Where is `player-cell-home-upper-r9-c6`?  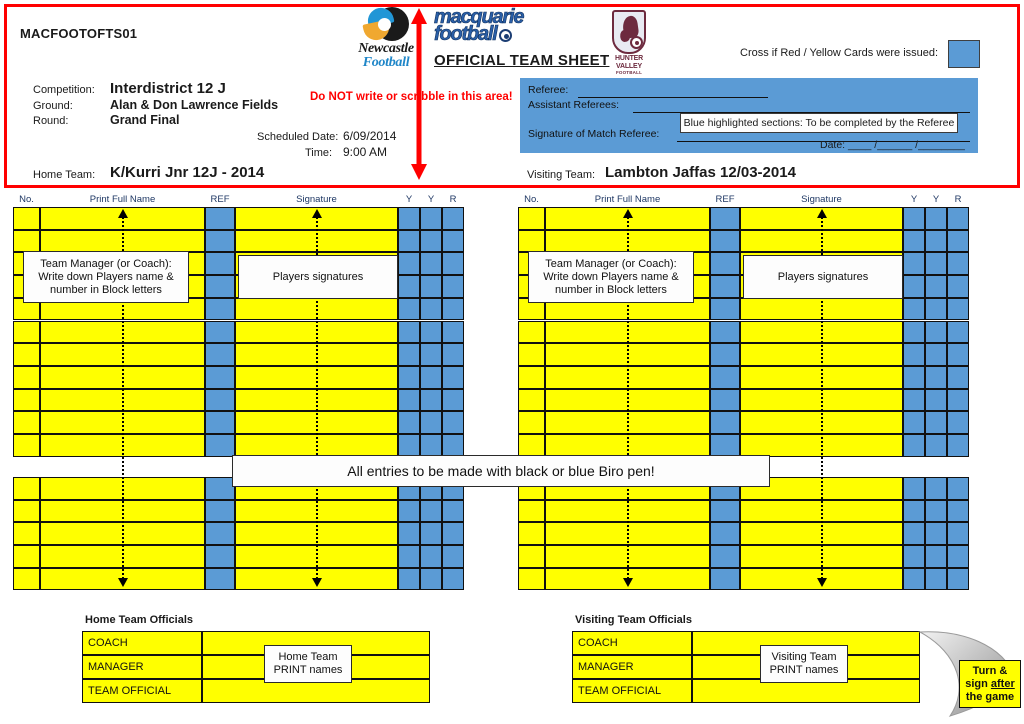 player-cell-home-upper-r9-c6 is located at coordinates (431, 400).